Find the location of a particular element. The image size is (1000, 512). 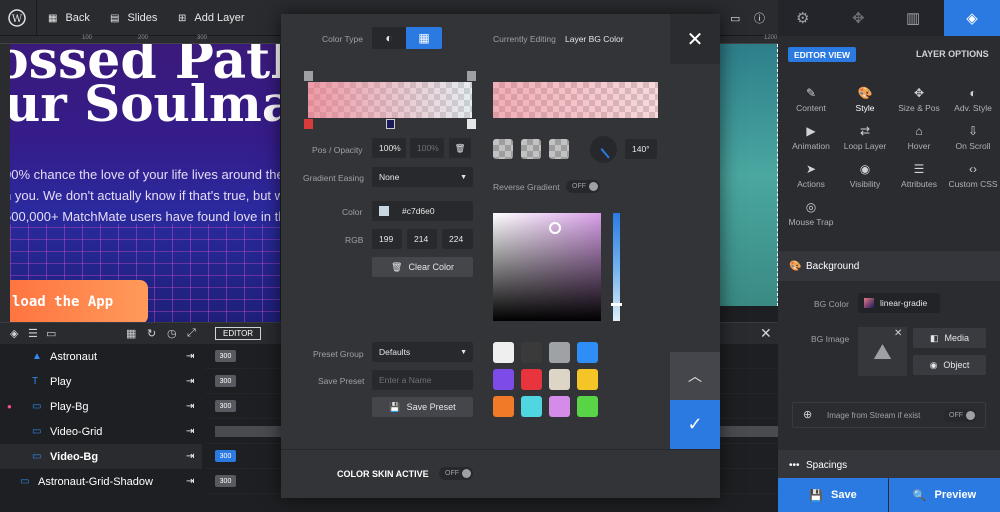

list-view-icon: ☰ is located at coordinates (33, 333).